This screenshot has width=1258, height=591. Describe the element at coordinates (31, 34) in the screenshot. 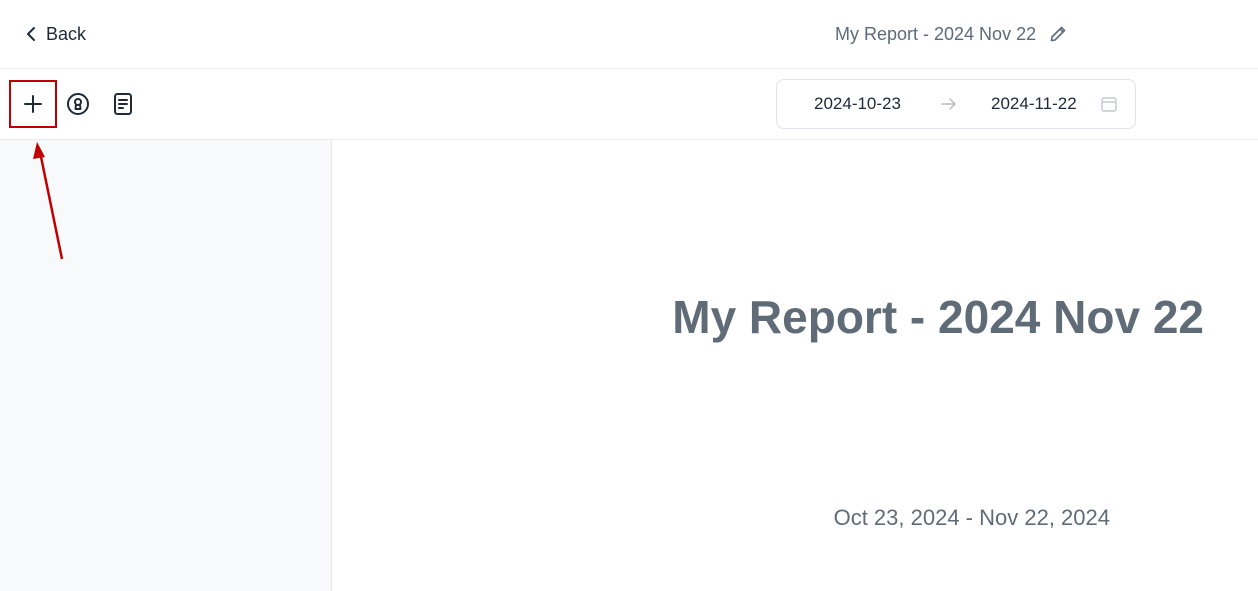

I see `chevron-left-icon` at that location.